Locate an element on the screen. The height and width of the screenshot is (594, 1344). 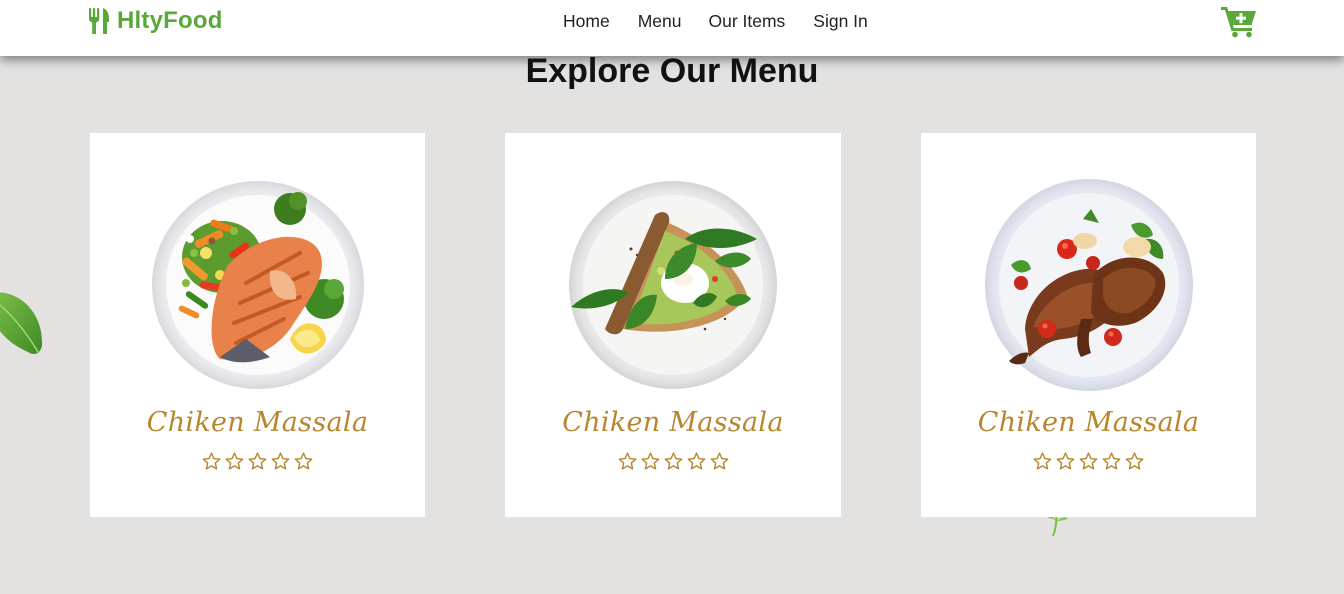
navbar: HltyFood Home Menu Our Items Sign In is located at coordinates (672, 28).